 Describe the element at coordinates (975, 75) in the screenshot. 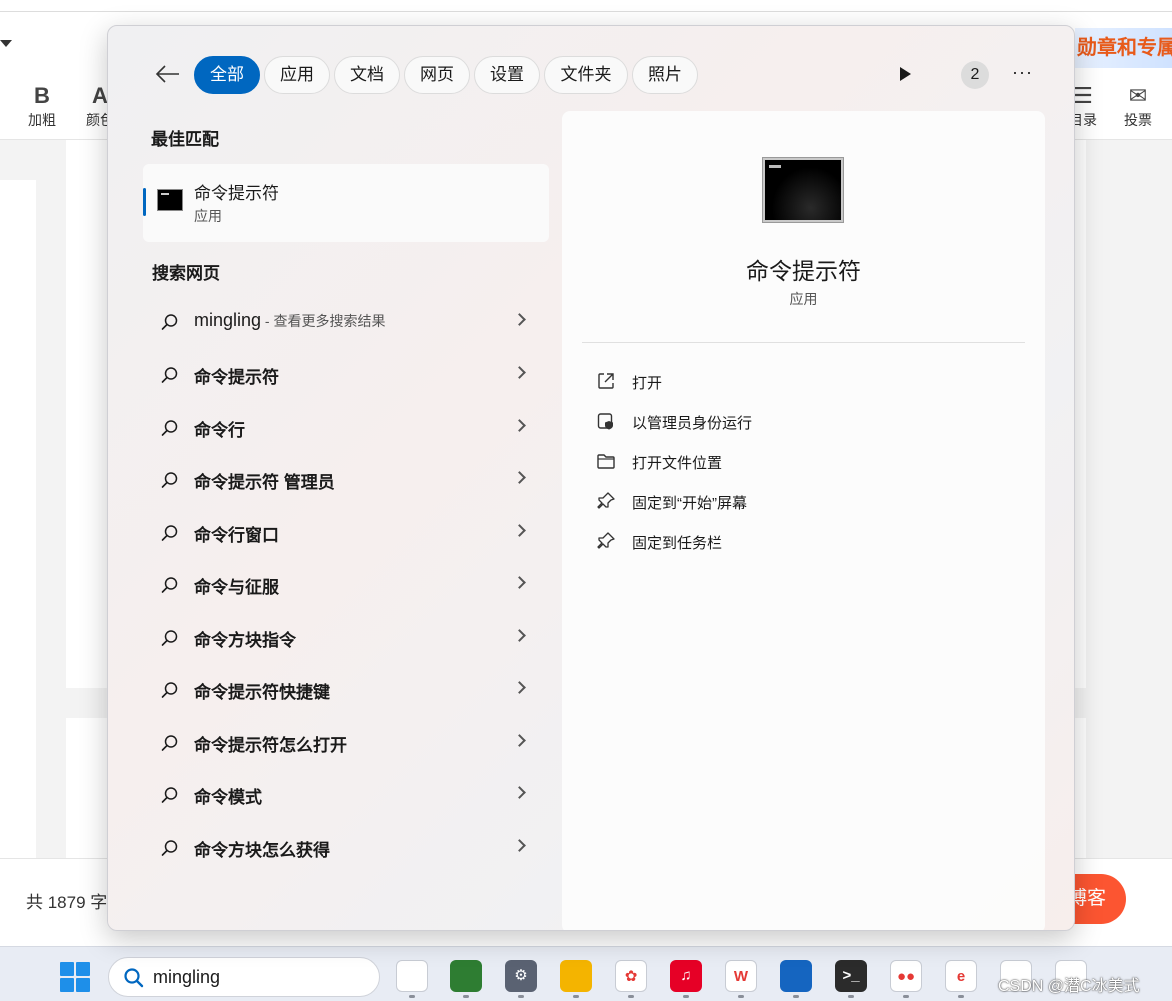

I see `rewards-badge: 2` at that location.